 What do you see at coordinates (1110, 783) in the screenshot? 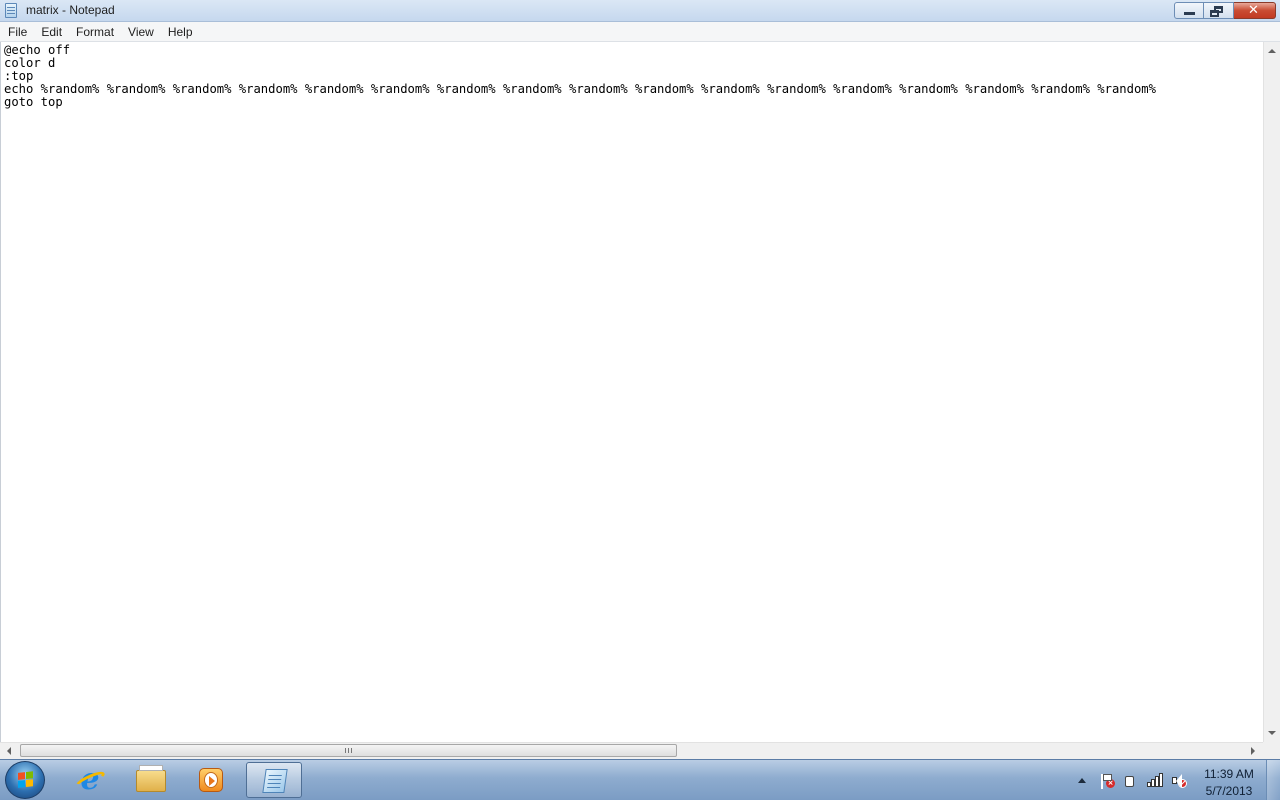
I see `error-badge-icon: ×` at bounding box center [1110, 783].